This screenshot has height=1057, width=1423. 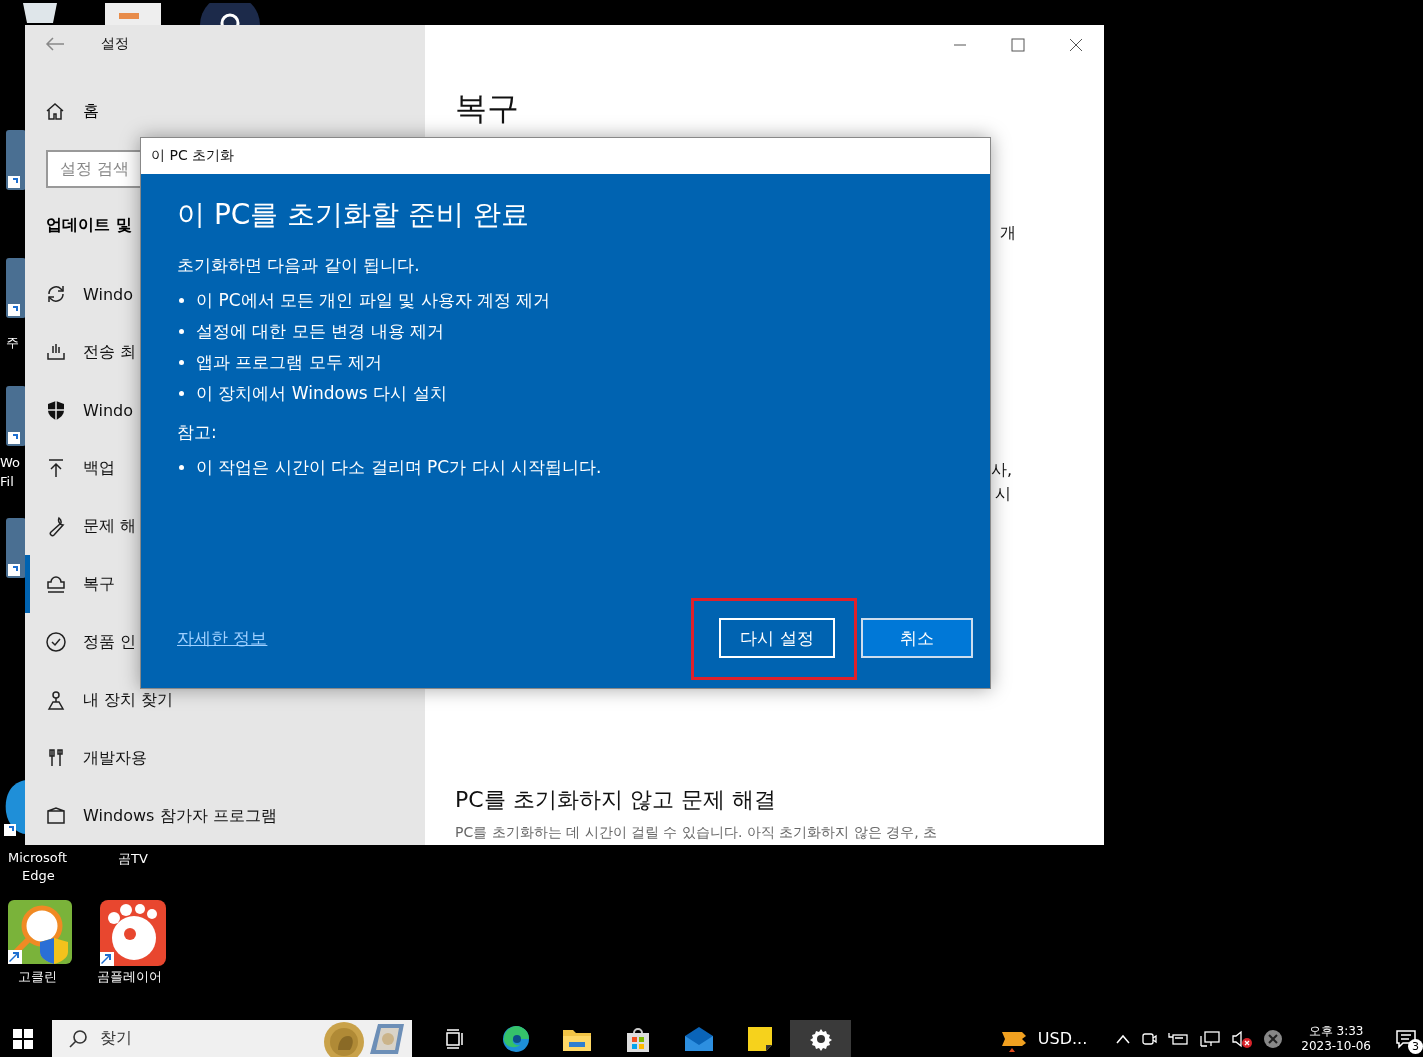 I want to click on text-fragment: 시, so click(x=1003, y=494).